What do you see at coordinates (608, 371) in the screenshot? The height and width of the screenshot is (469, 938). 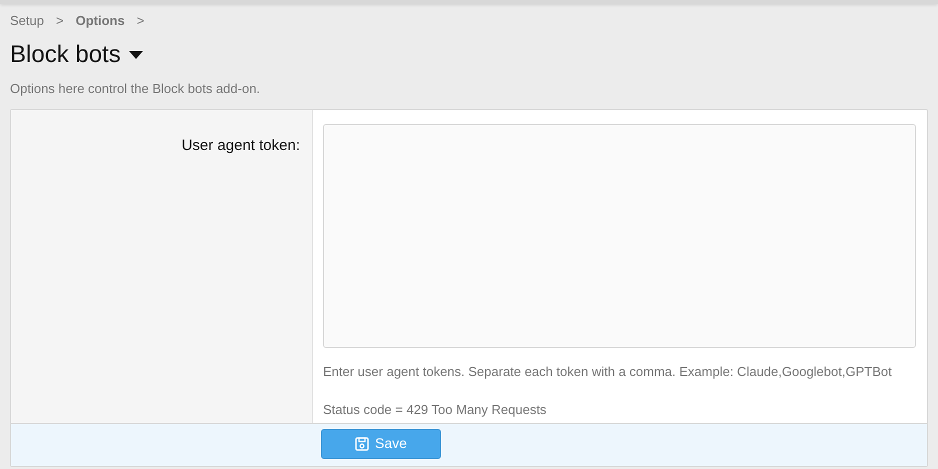 I see `help-text: Enter user agent tokens. Separate each token with a comma. Example: Claude,Googlebot,GPTBot` at bounding box center [608, 371].